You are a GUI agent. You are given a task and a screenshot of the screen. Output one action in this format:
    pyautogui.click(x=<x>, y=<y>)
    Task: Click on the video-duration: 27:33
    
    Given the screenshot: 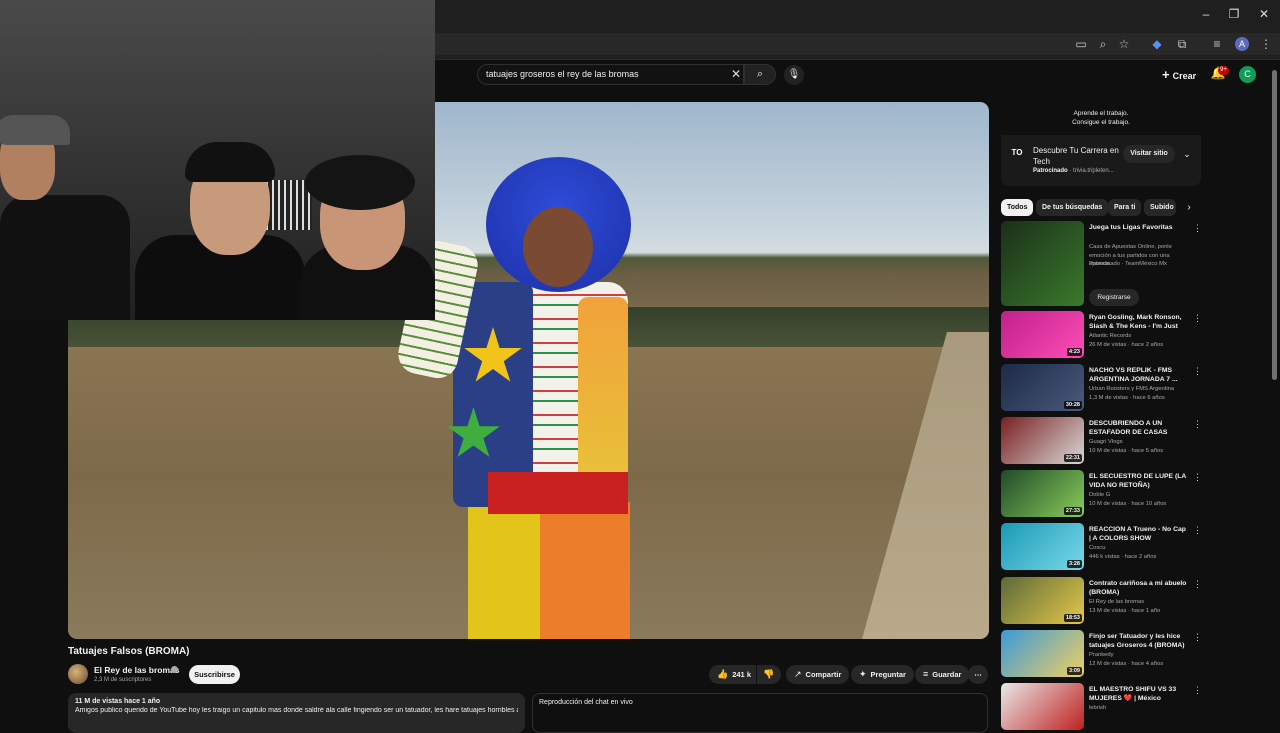 What is the action you would take?
    pyautogui.click(x=1072, y=511)
    